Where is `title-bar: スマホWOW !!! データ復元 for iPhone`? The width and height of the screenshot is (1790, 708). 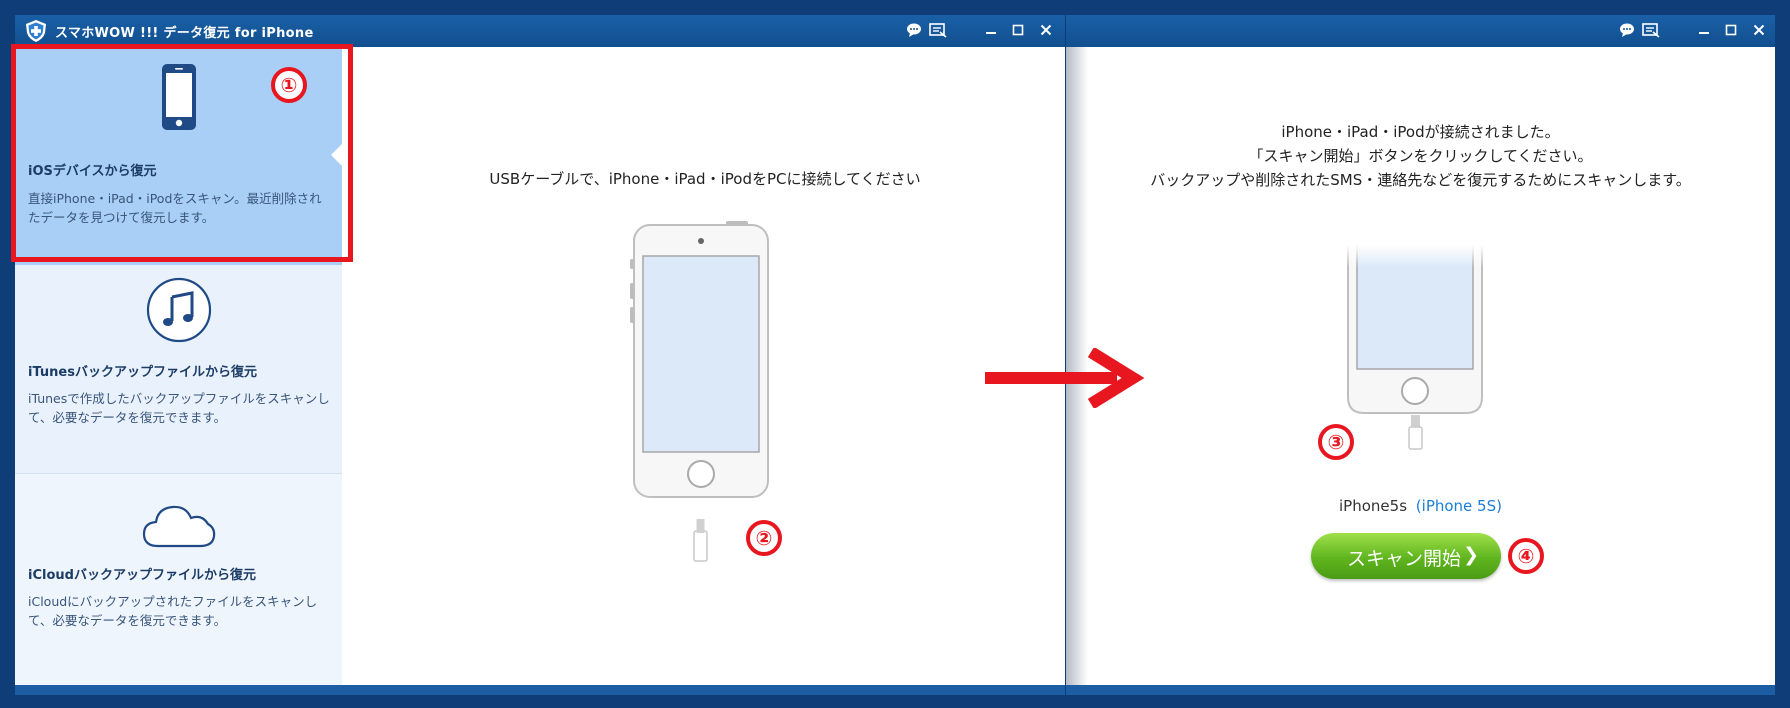 title-bar: スマホWOW !!! データ復元 for iPhone is located at coordinates (540, 31).